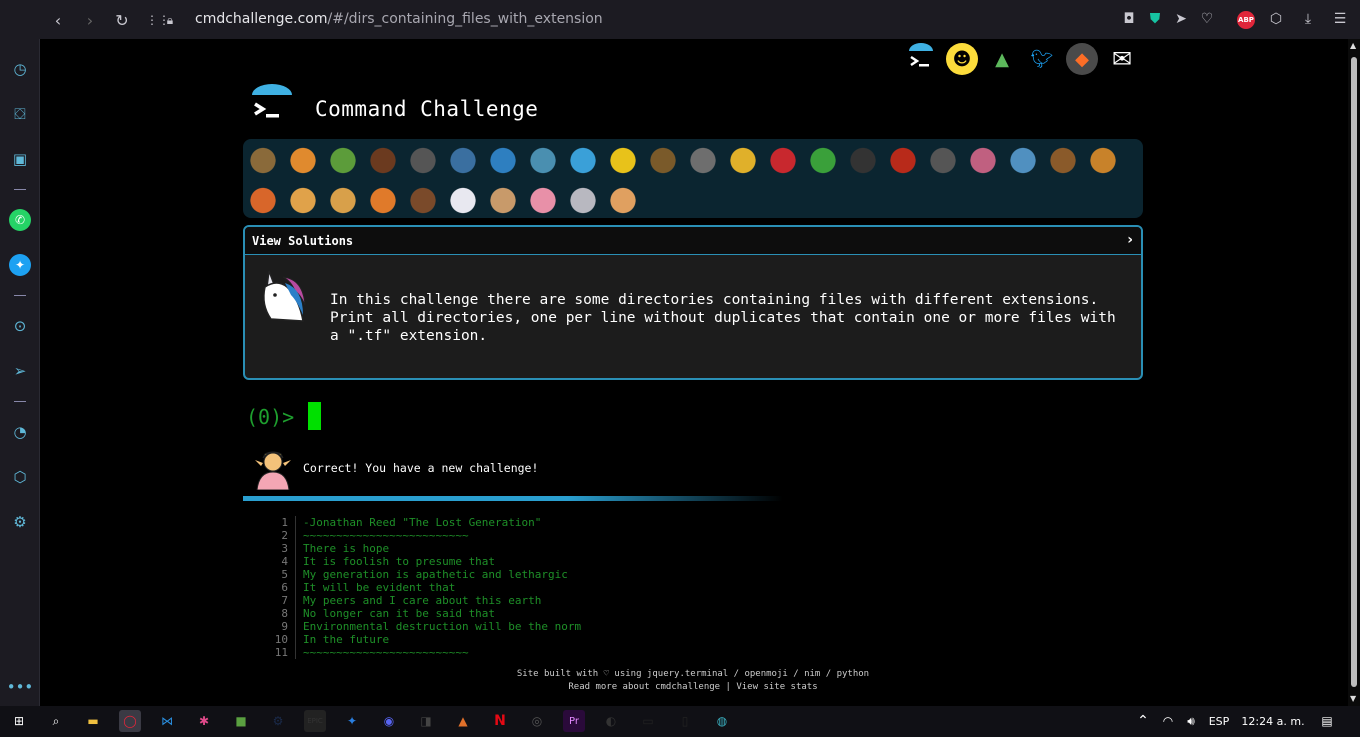 Image resolution: width=1360 pixels, height=737 pixels. I want to click on scroll-thumb, so click(1354, 372).